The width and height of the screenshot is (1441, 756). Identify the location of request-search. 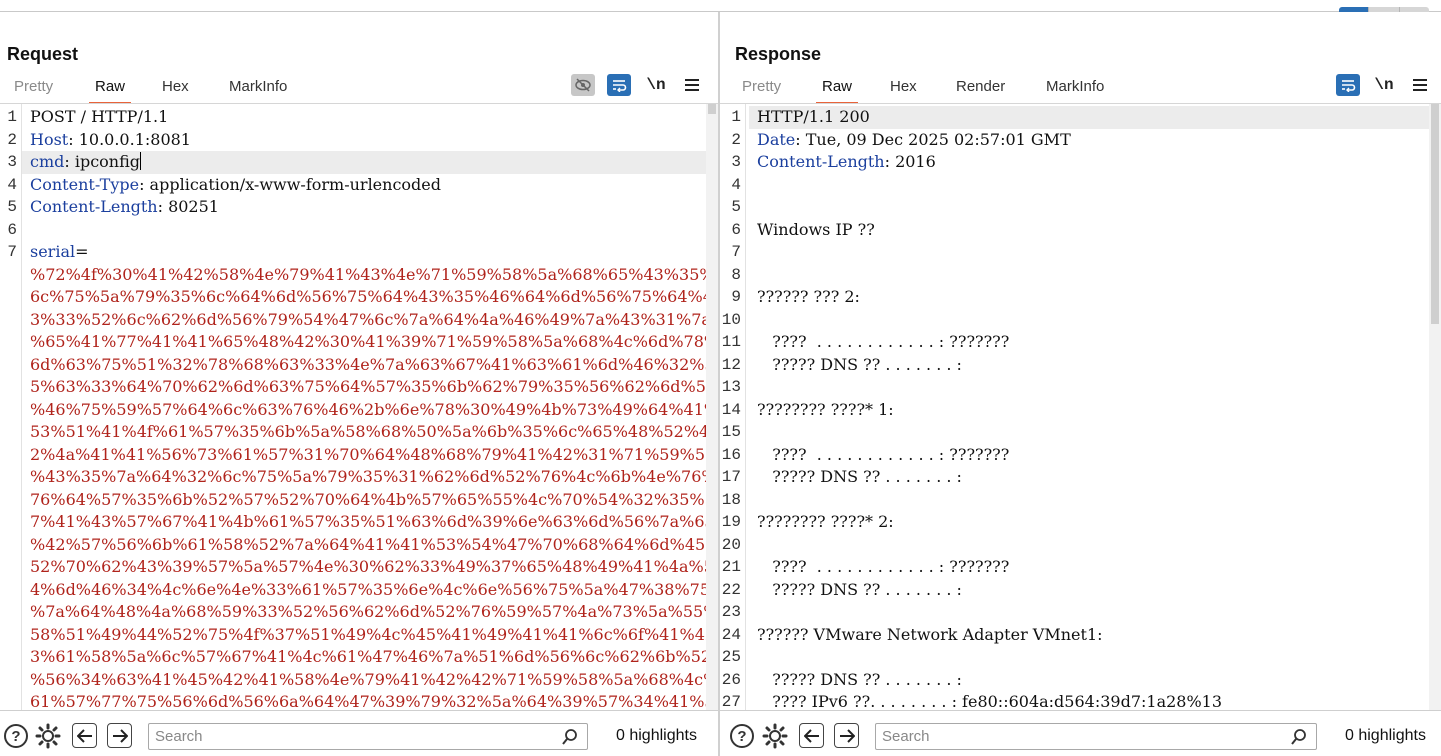
(368, 736).